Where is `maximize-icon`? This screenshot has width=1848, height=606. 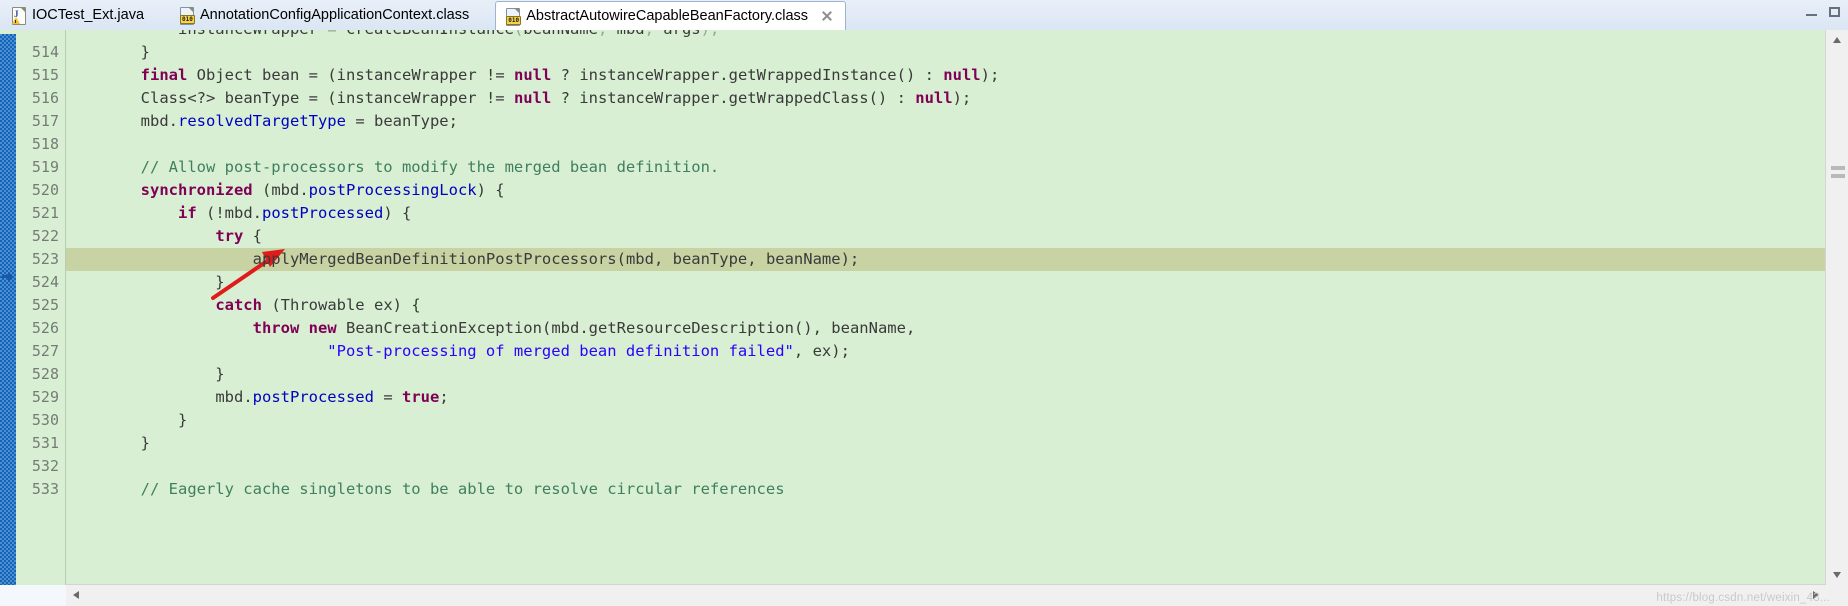
maximize-icon is located at coordinates (1835, 12).